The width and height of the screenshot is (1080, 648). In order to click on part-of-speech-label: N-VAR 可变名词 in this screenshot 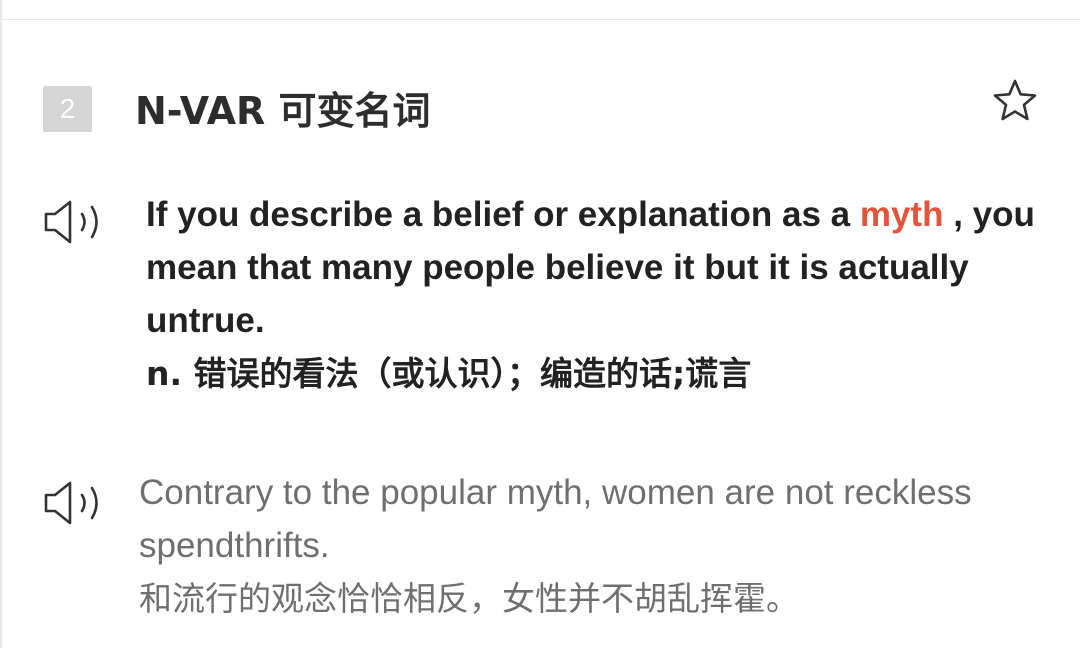, I will do `click(283, 111)`.